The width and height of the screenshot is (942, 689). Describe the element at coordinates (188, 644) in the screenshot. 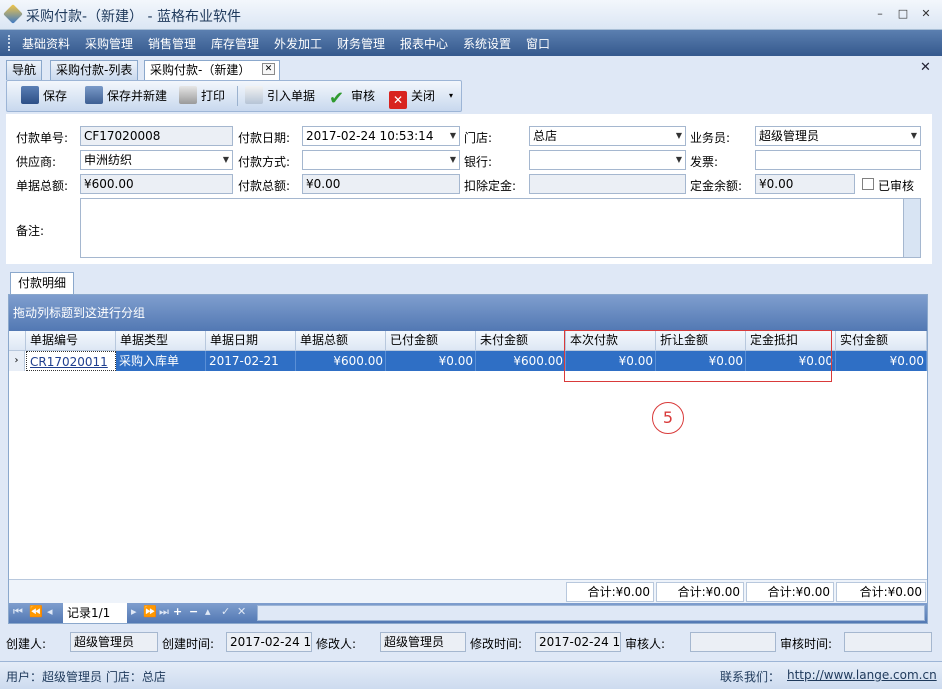

I see `create-time-label: 创建时间:` at that location.